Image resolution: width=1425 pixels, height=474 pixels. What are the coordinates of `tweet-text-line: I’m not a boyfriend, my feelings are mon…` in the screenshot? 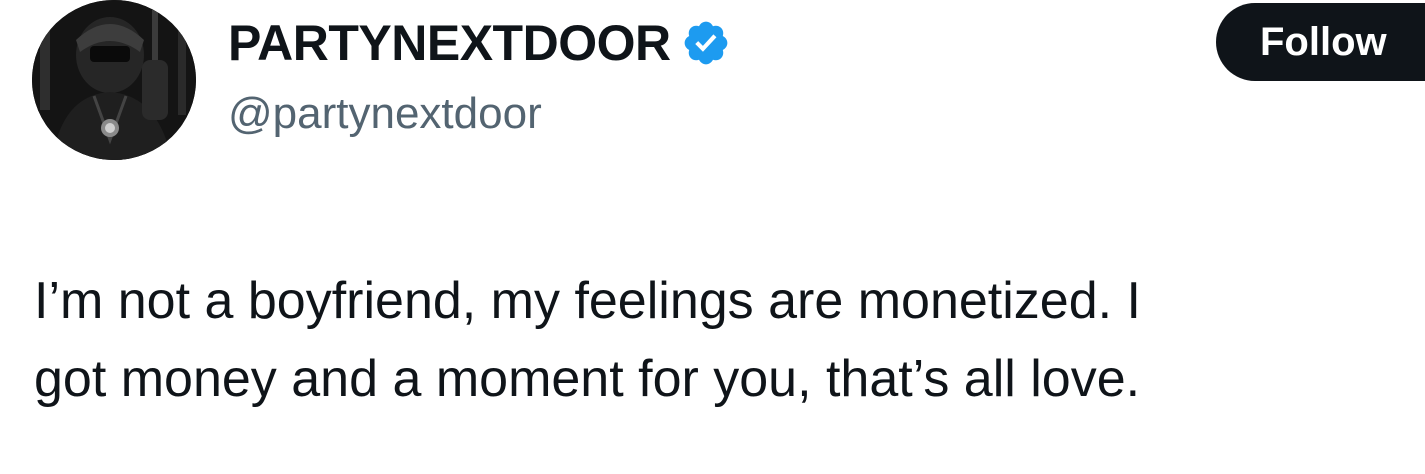 It's located at (587, 301).